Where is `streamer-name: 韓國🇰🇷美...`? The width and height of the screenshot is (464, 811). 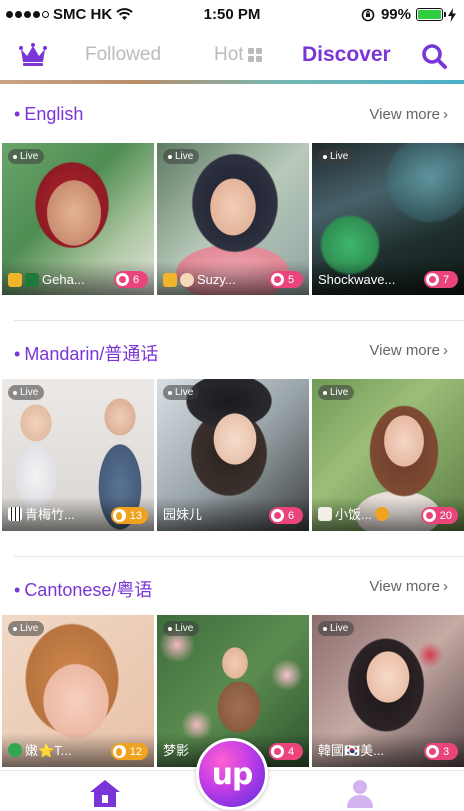 streamer-name: 韓國🇰🇷美... is located at coordinates (351, 750).